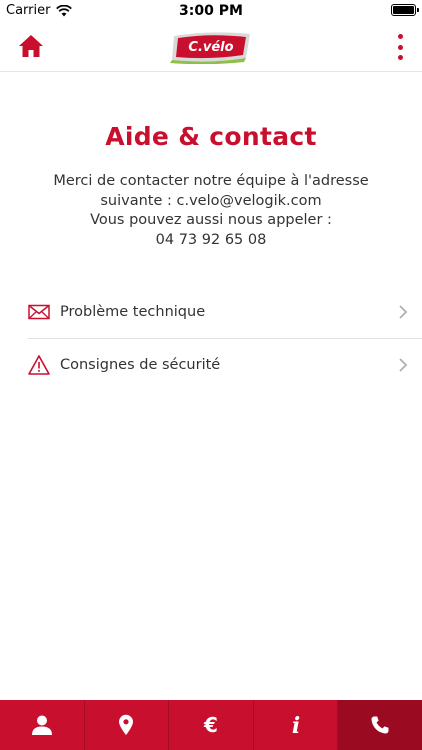 Image resolution: width=422 pixels, height=750 pixels. What do you see at coordinates (211, 200) in the screenshot?
I see `info-line: suivante : c.velo@velogik.com` at bounding box center [211, 200].